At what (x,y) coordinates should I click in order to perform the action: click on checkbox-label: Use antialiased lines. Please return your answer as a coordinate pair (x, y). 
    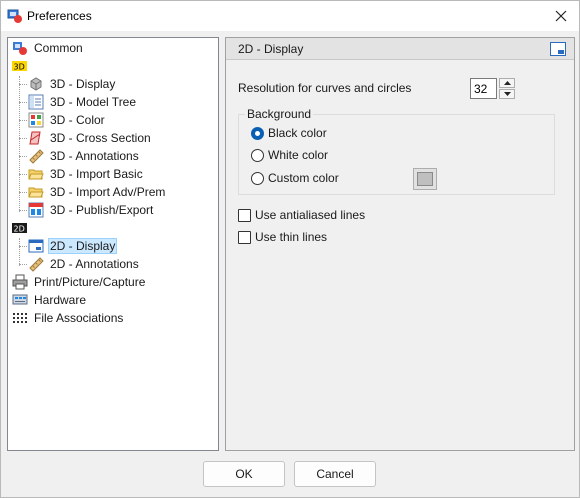
    Looking at the image, I should click on (310, 215).